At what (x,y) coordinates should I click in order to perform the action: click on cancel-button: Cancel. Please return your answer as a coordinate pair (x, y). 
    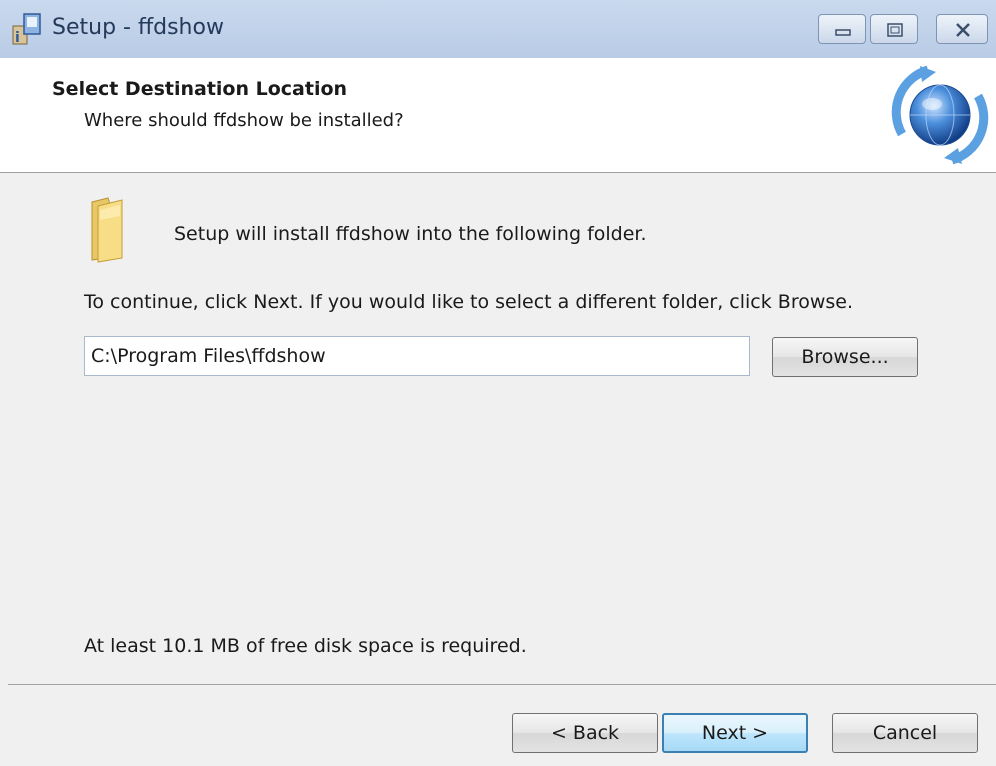
    Looking at the image, I should click on (905, 733).